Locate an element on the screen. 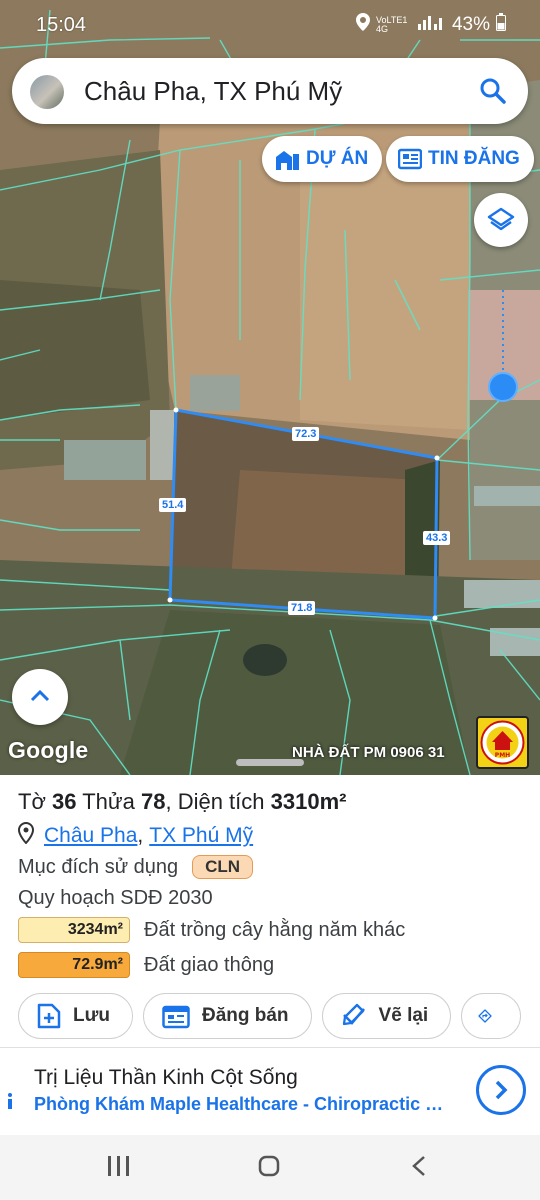 Image resolution: width=540 pixels, height=1200 pixels. segment-label-left: 51.4 is located at coordinates (173, 505).